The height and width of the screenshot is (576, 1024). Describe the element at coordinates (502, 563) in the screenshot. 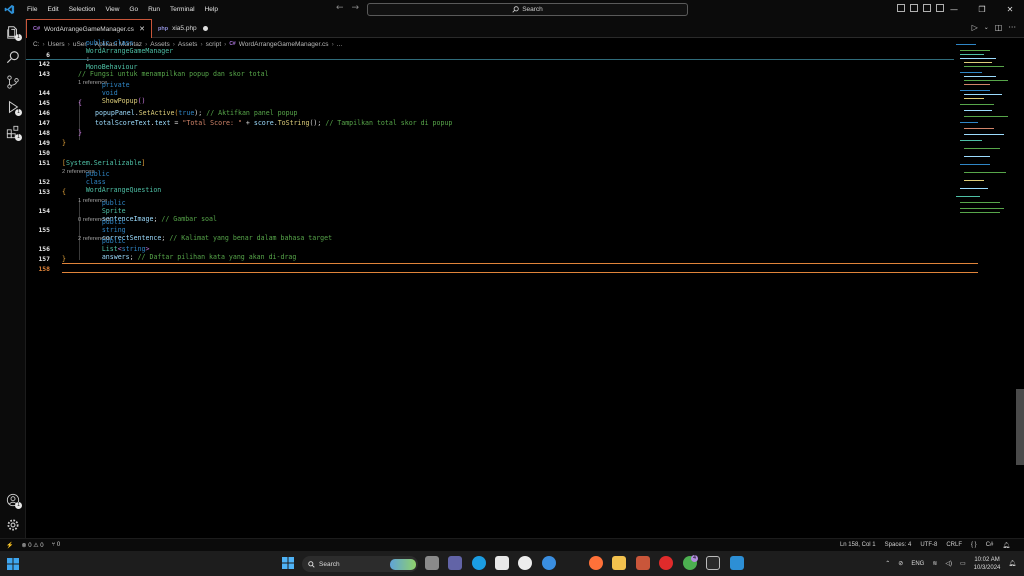

I see `store-icon` at that location.